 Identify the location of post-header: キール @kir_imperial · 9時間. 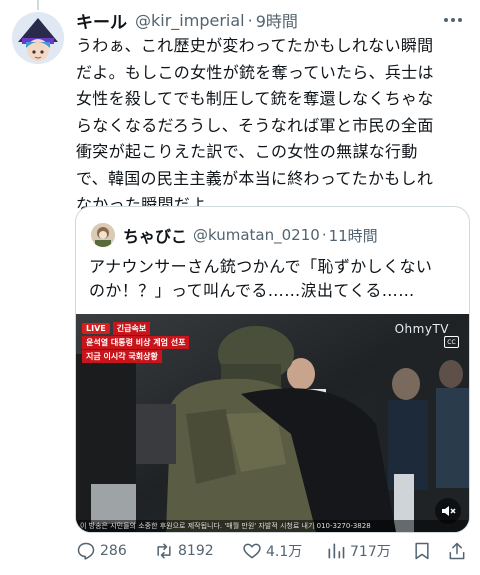
(271, 20).